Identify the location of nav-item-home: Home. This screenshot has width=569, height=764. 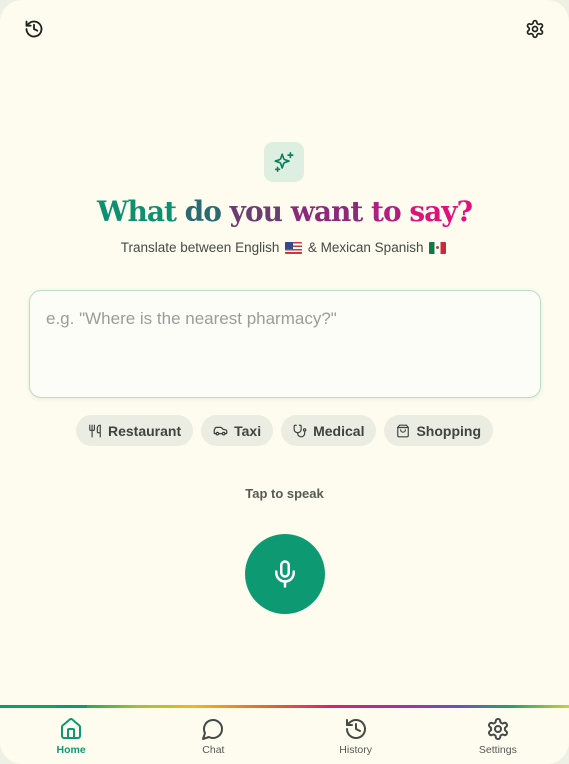
(71, 734).